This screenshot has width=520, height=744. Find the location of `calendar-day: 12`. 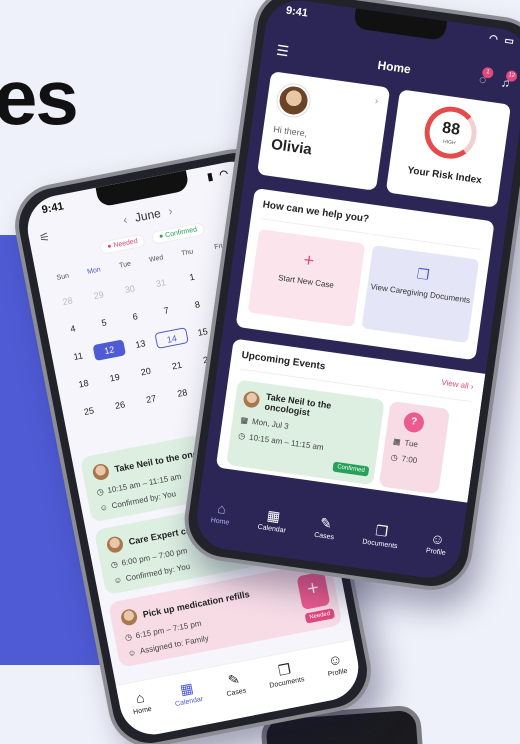

calendar-day: 12 is located at coordinates (109, 350).